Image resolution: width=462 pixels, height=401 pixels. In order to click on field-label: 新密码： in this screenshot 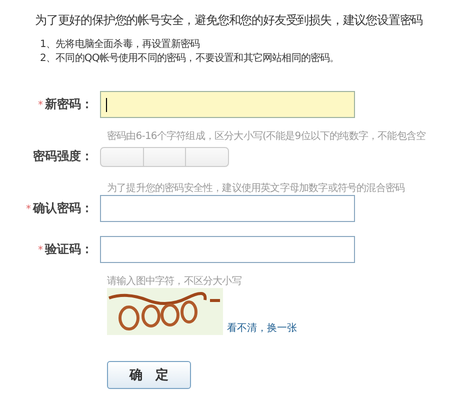, I will do `click(69, 104)`.